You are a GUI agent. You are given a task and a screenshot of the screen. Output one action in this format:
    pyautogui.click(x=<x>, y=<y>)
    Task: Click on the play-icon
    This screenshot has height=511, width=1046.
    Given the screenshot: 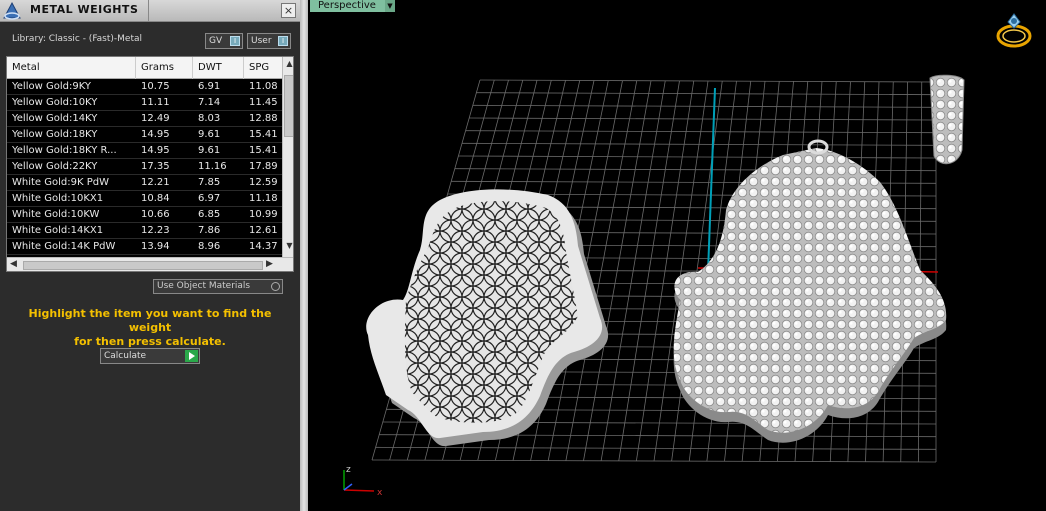 What is the action you would take?
    pyautogui.click(x=191, y=356)
    